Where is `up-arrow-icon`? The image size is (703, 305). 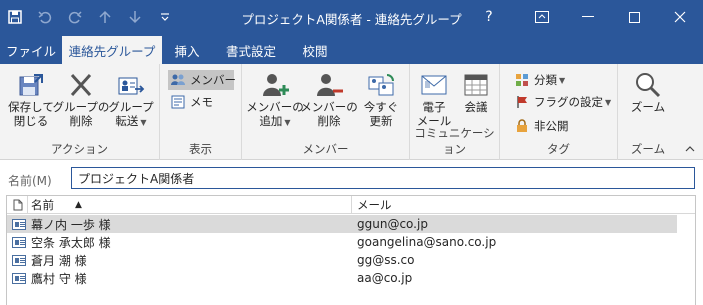
up-arrow-icon is located at coordinates (105, 17).